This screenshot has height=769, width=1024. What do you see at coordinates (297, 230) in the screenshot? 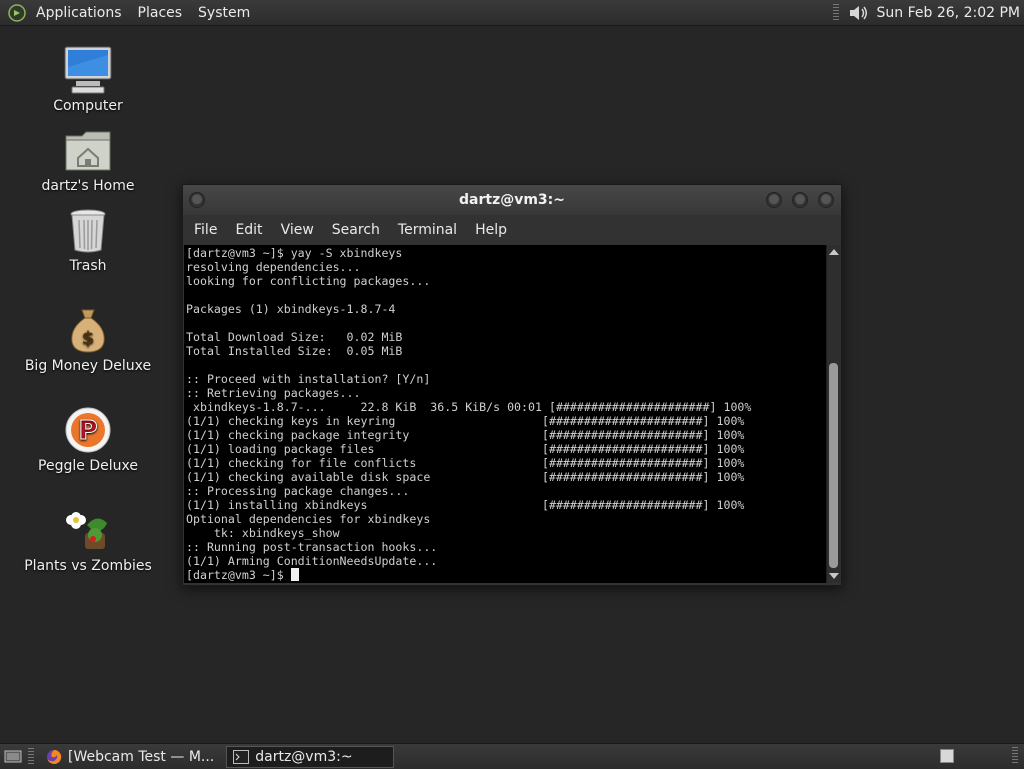
I see `menu-view: View` at bounding box center [297, 230].